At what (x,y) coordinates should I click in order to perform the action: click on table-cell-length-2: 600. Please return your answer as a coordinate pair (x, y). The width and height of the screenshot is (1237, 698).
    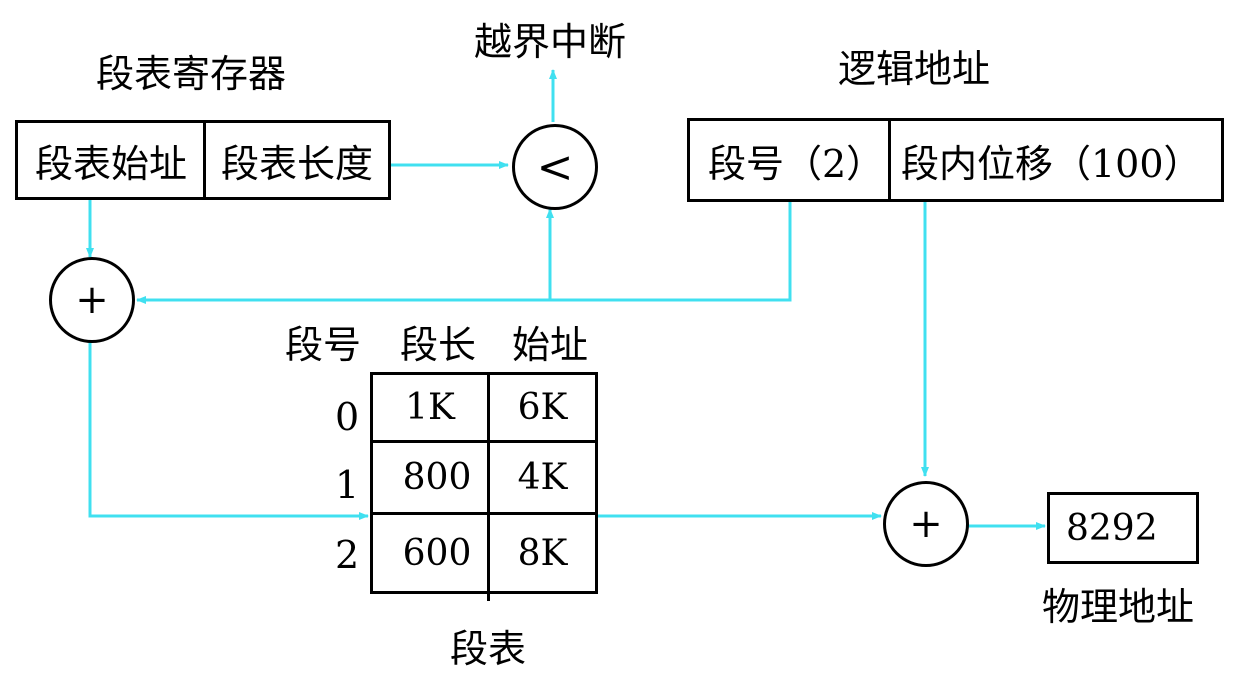
    Looking at the image, I should click on (437, 553).